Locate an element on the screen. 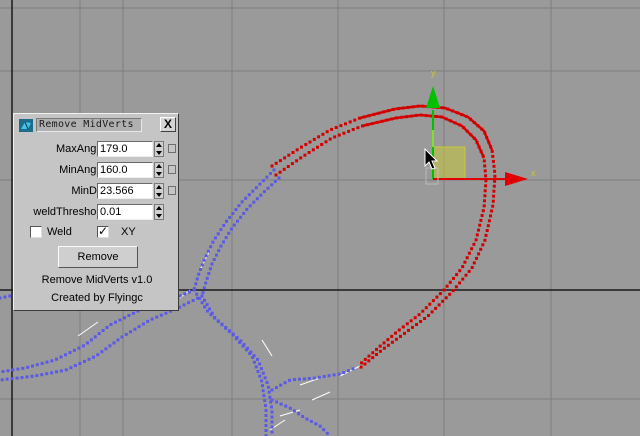 This screenshot has width=640, height=436. remove-button: Remove is located at coordinates (98, 257).